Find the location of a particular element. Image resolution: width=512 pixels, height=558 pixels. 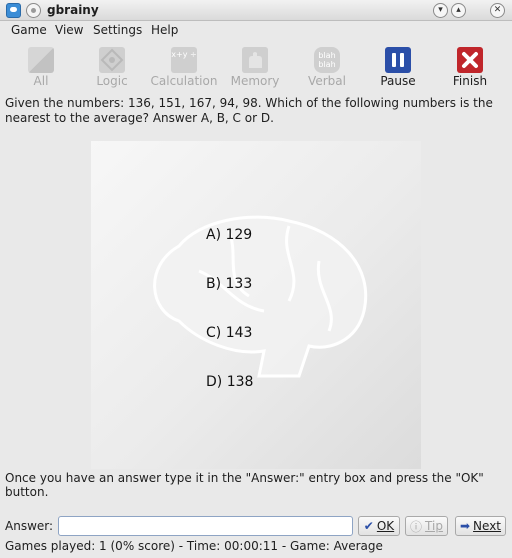

tip-button: ⓘ Tip is located at coordinates (426, 526).